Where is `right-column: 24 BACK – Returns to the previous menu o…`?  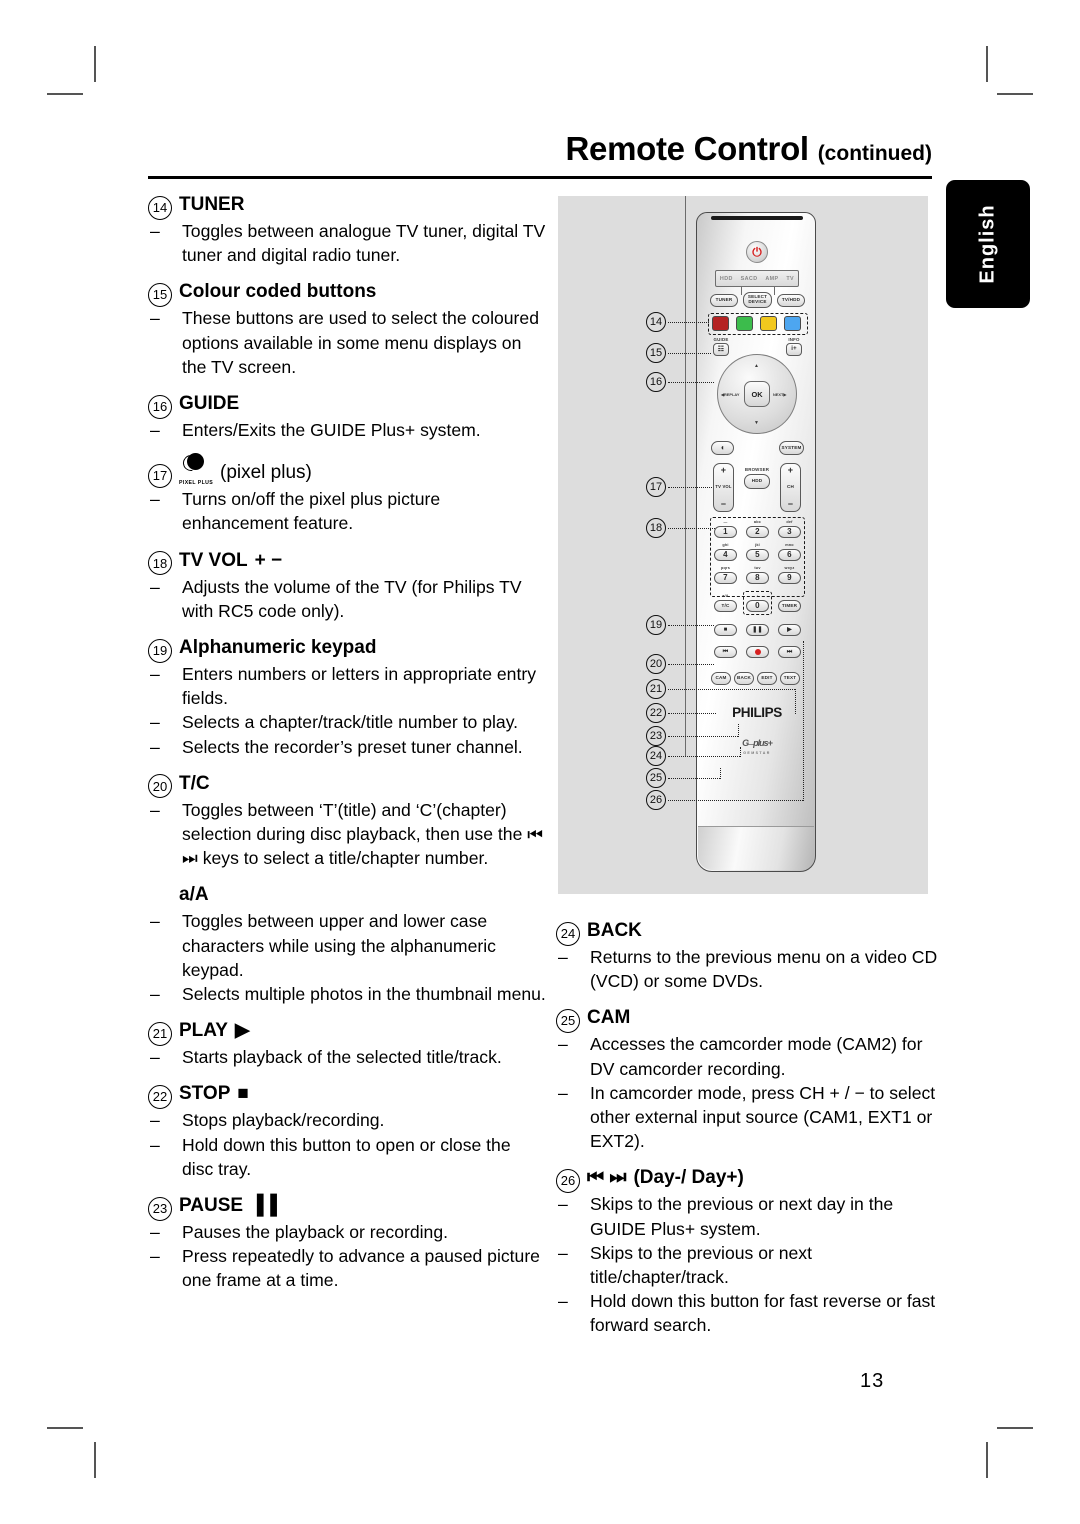
right-column: 24 BACK – Returns to the previous menu o… is located at coordinates (747, 1128).